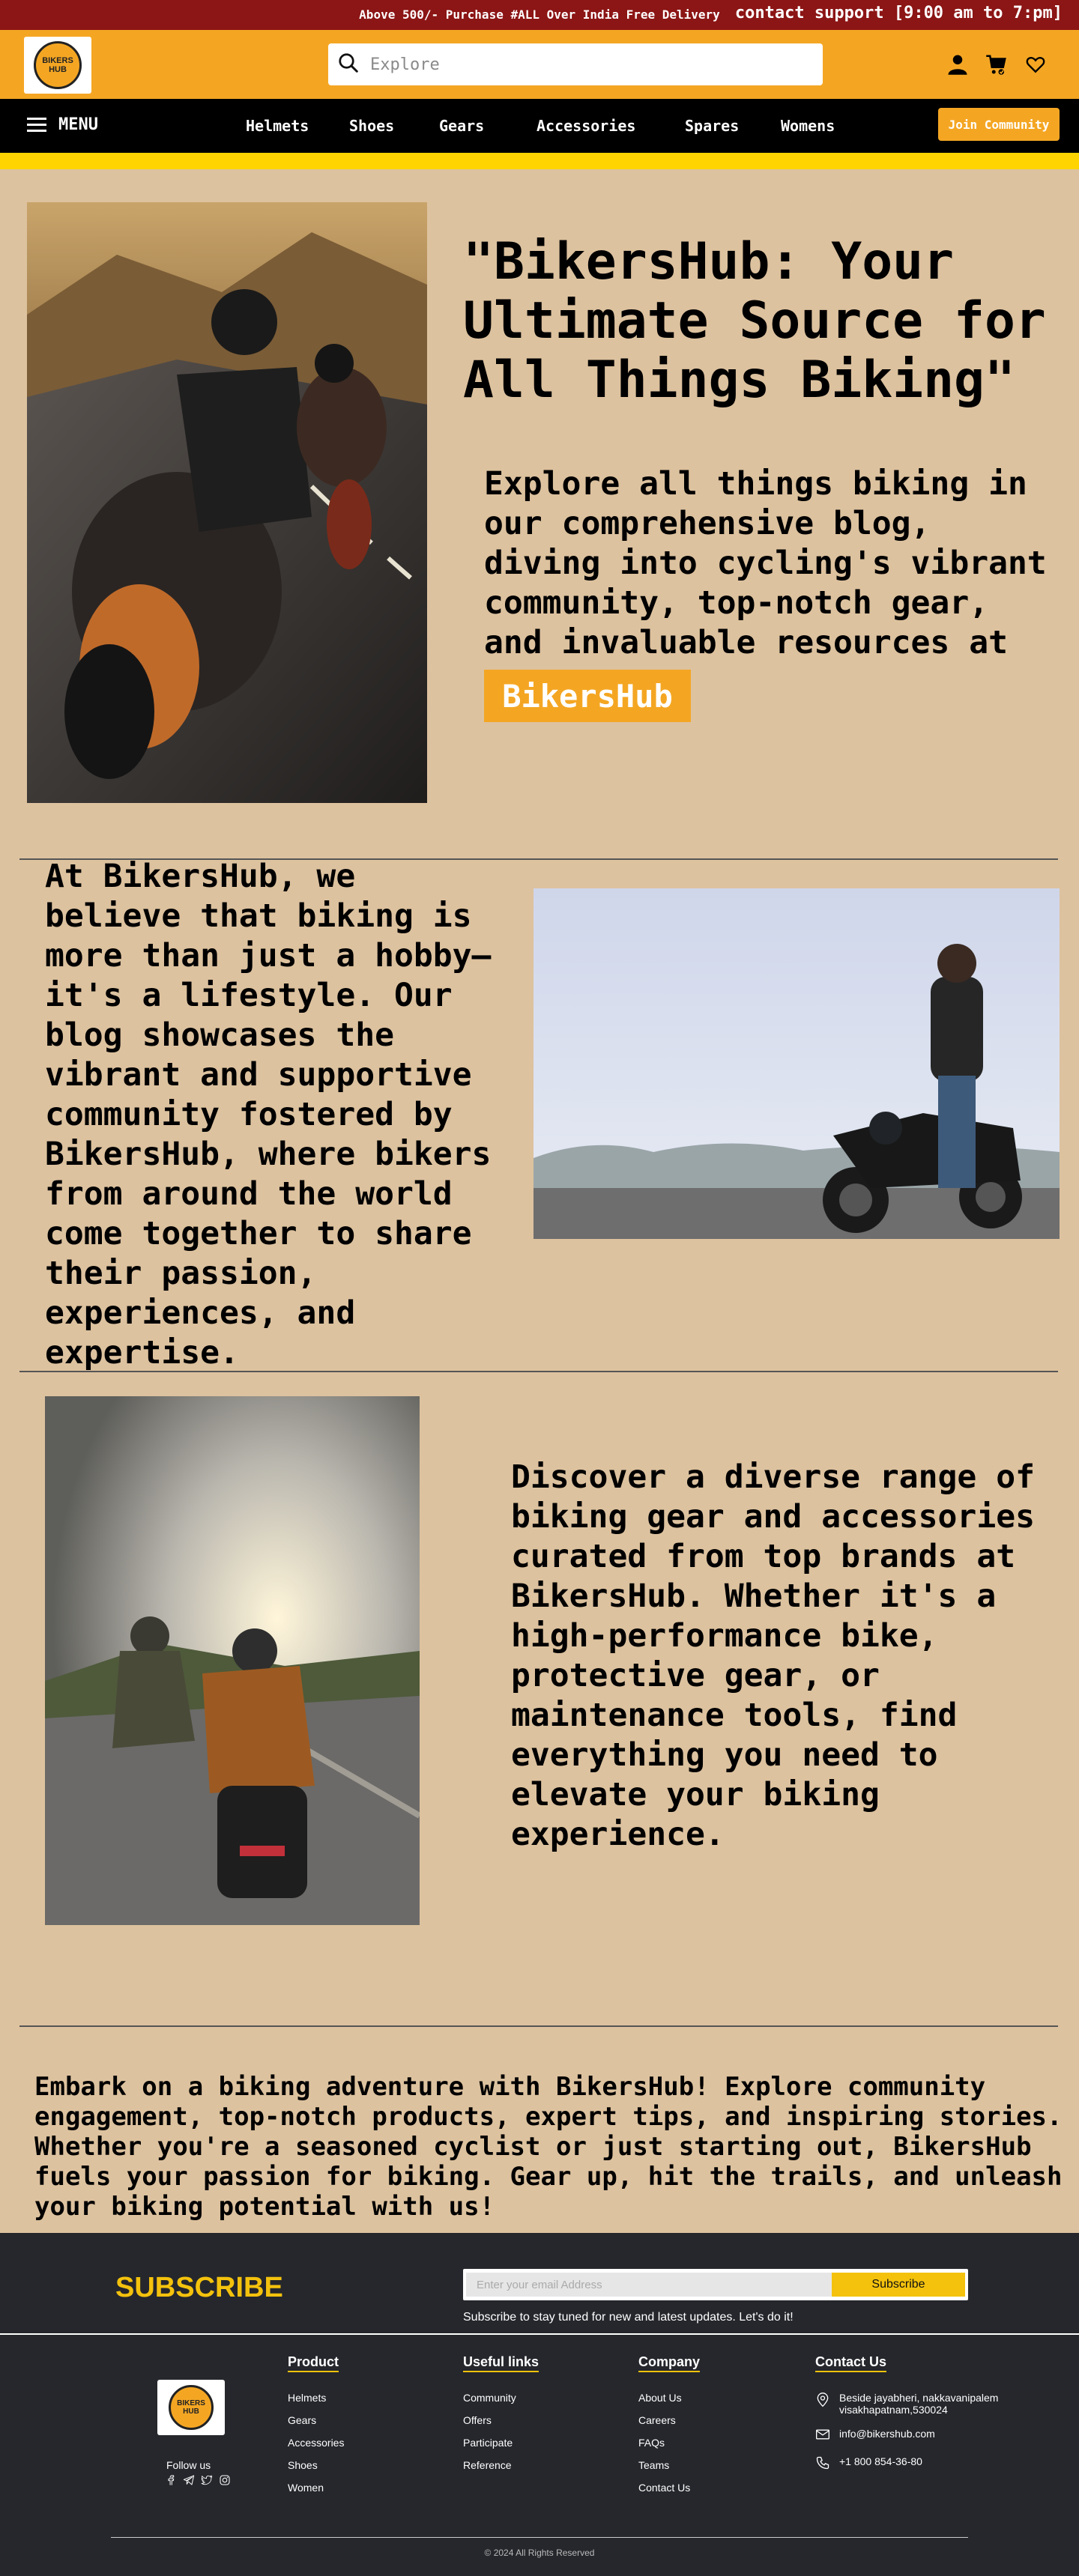 The width and height of the screenshot is (1079, 2576). What do you see at coordinates (501, 2363) in the screenshot?
I see `useful-links-heading: Useful links` at bounding box center [501, 2363].